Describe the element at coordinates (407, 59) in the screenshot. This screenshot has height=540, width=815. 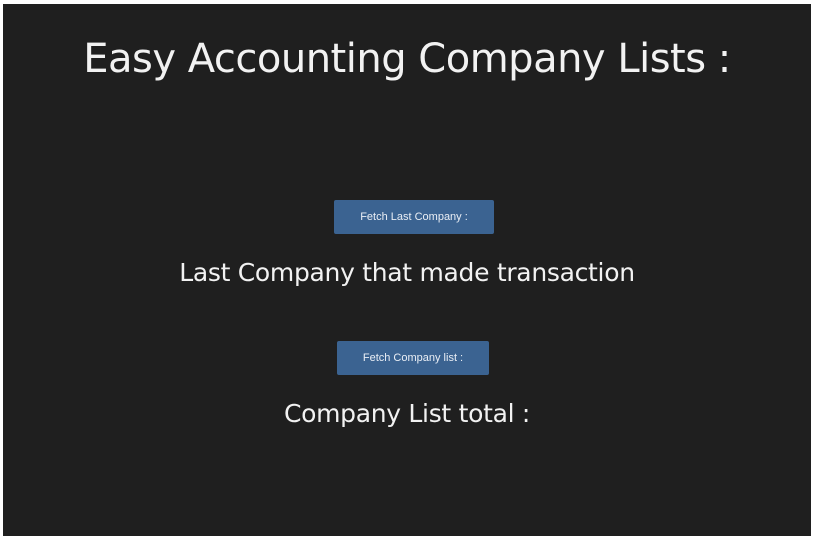
I see `page-title: Easy Accounting Company Lists :` at that location.